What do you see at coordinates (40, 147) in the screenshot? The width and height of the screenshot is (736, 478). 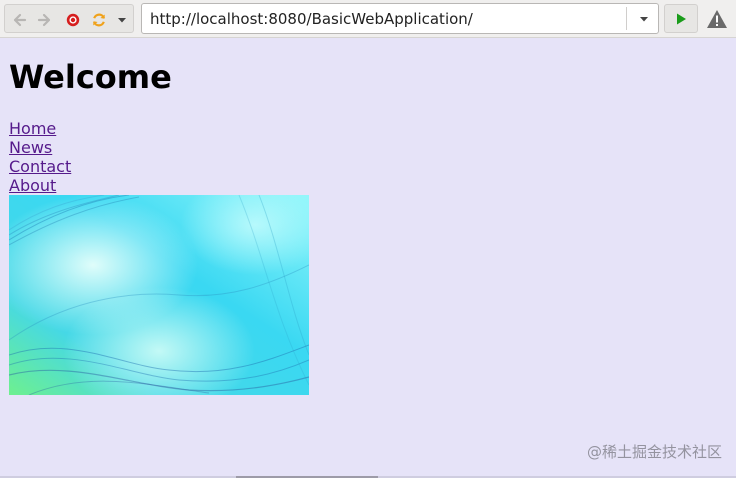 I see `link-news: News` at bounding box center [40, 147].